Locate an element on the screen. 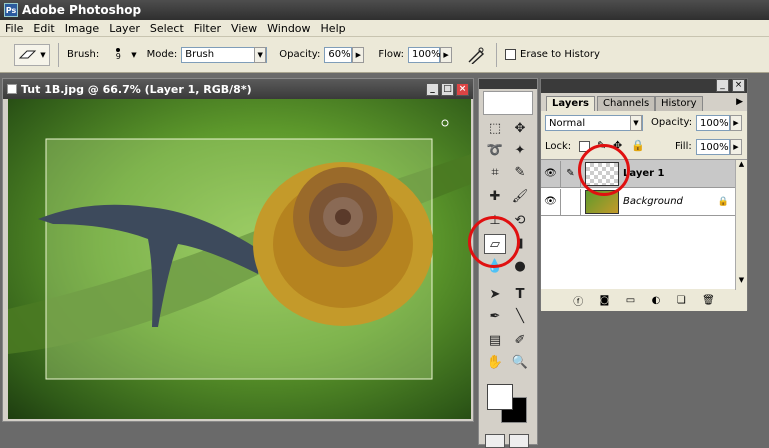  opacity-value: 60% is located at coordinates (339, 54).